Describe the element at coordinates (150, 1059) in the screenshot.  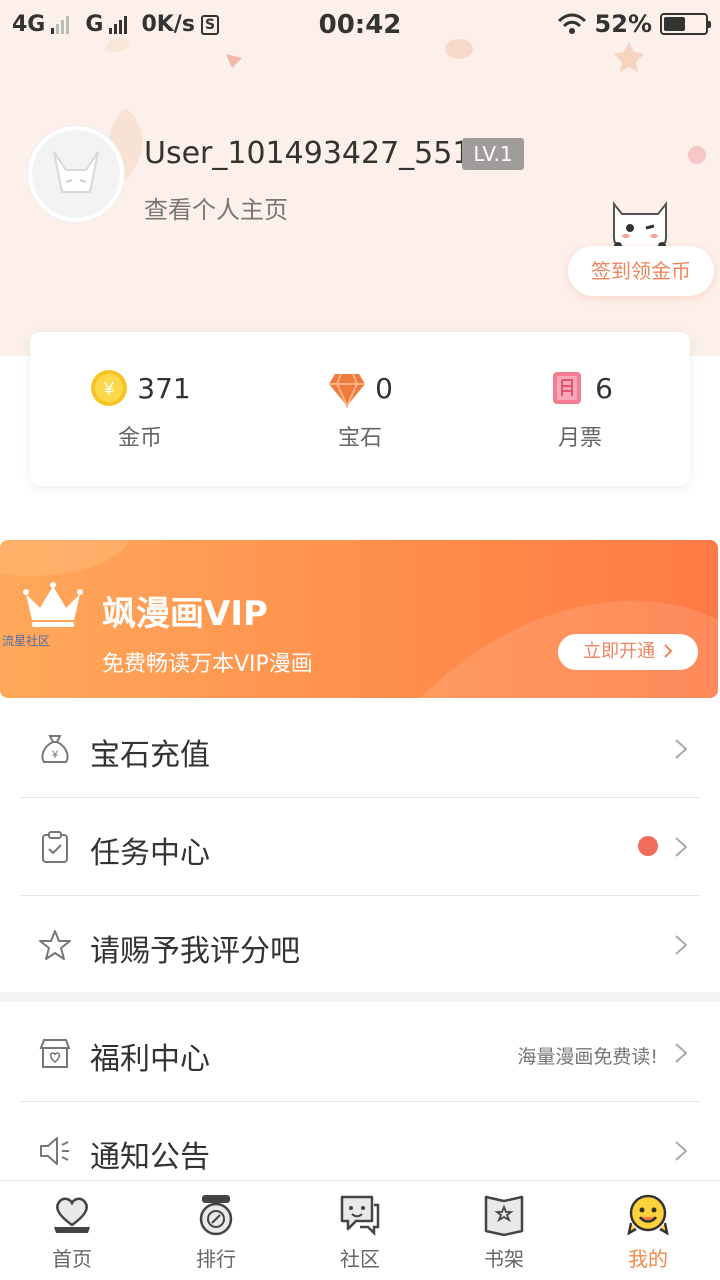
I see `menu-label: 福利中心` at that location.